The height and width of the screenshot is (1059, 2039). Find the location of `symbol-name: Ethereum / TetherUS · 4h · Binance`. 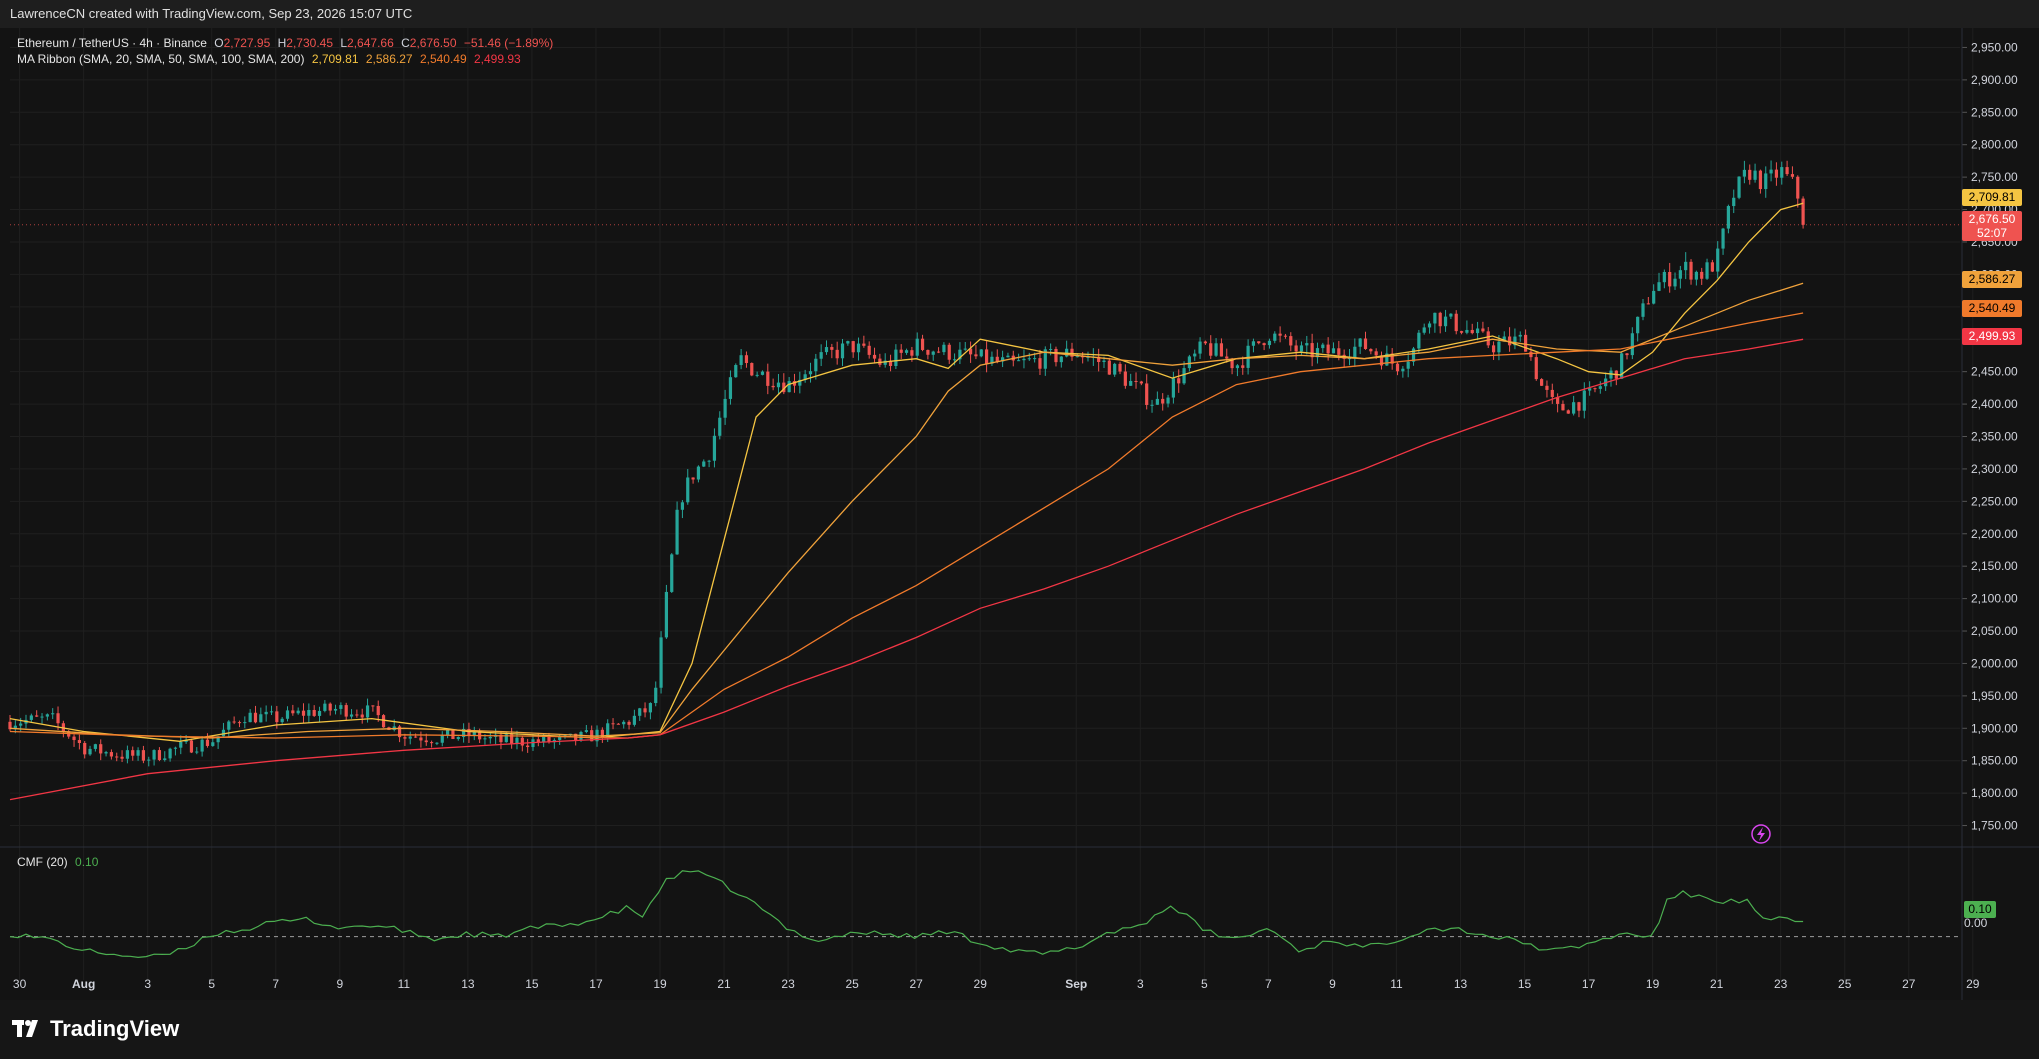

symbol-name: Ethereum / TetherUS · 4h · Binance is located at coordinates (112, 43).